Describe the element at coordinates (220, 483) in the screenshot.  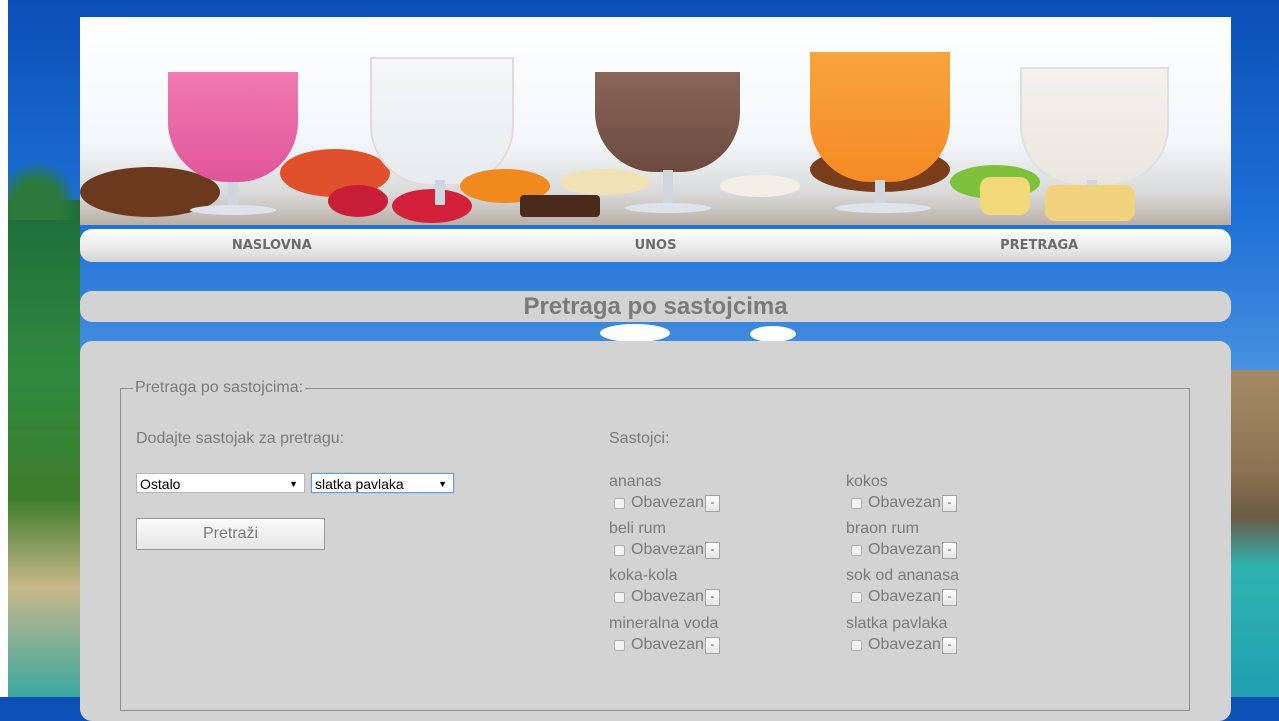
I see `category-select: Ostalo ▼` at that location.